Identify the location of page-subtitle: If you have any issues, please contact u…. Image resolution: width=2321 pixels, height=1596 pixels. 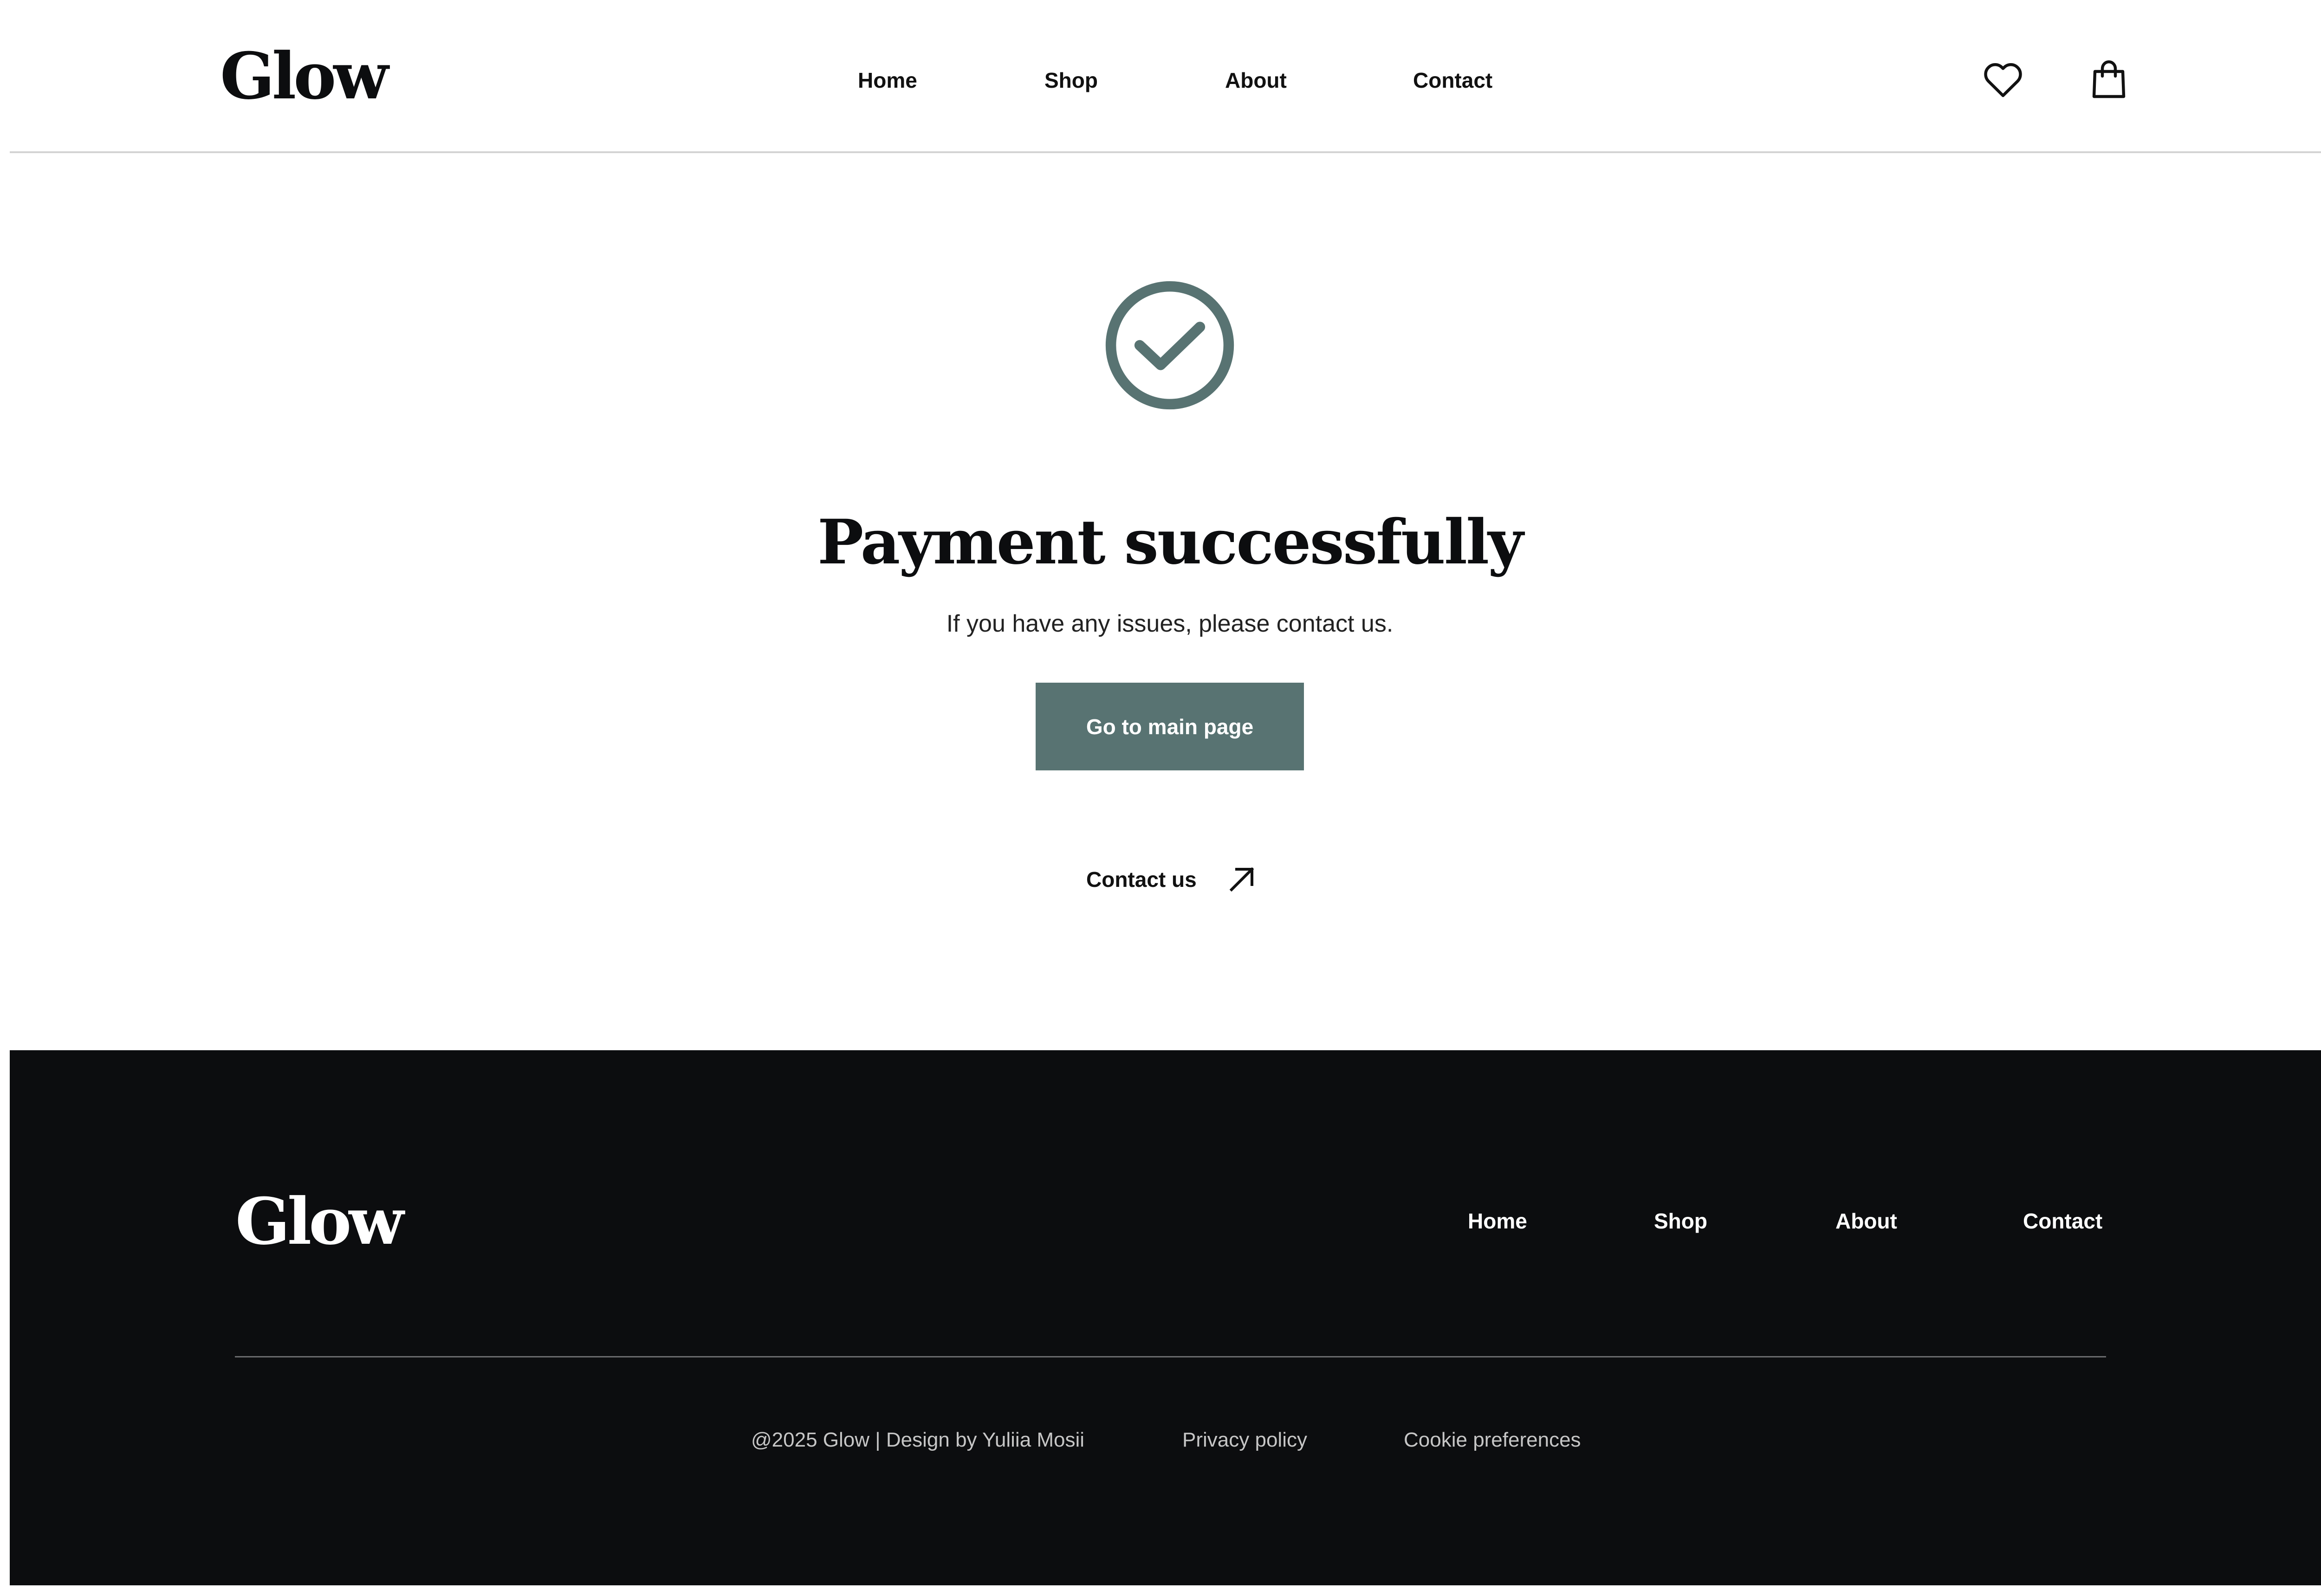
(1170, 623).